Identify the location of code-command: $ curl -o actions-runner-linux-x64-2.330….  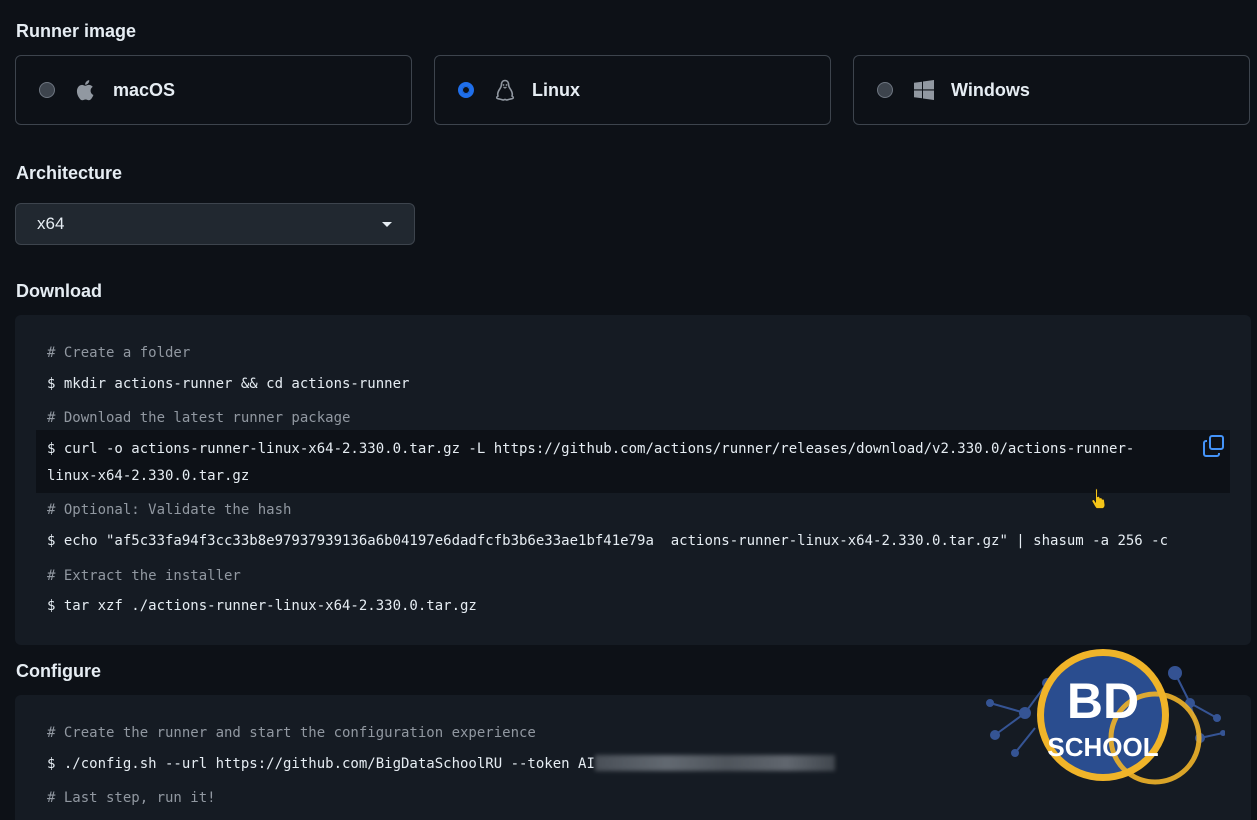
(590, 449).